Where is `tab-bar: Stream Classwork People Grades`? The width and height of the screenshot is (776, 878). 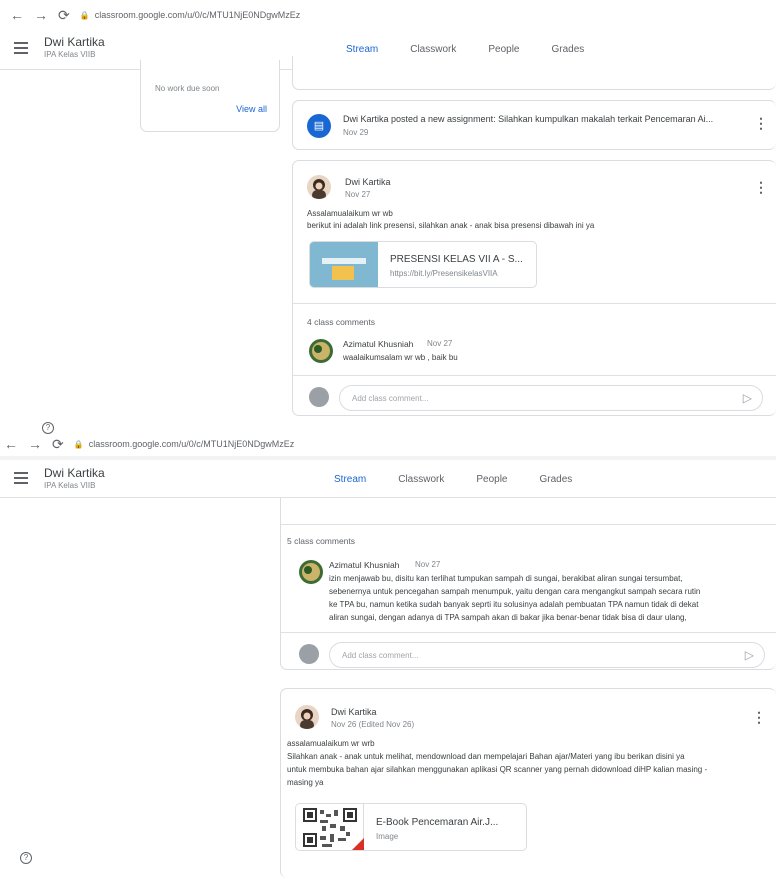 tab-bar: Stream Classwork People Grades is located at coordinates (453, 480).